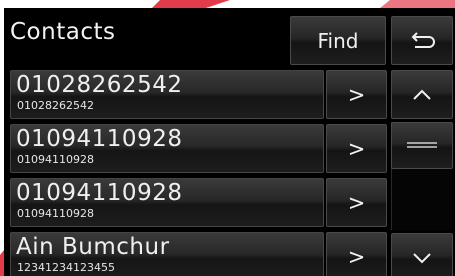 Image resolution: width=455 pixels, height=276 pixels. What do you see at coordinates (66, 267) in the screenshot?
I see `contact-number: 12341234123455` at bounding box center [66, 267].